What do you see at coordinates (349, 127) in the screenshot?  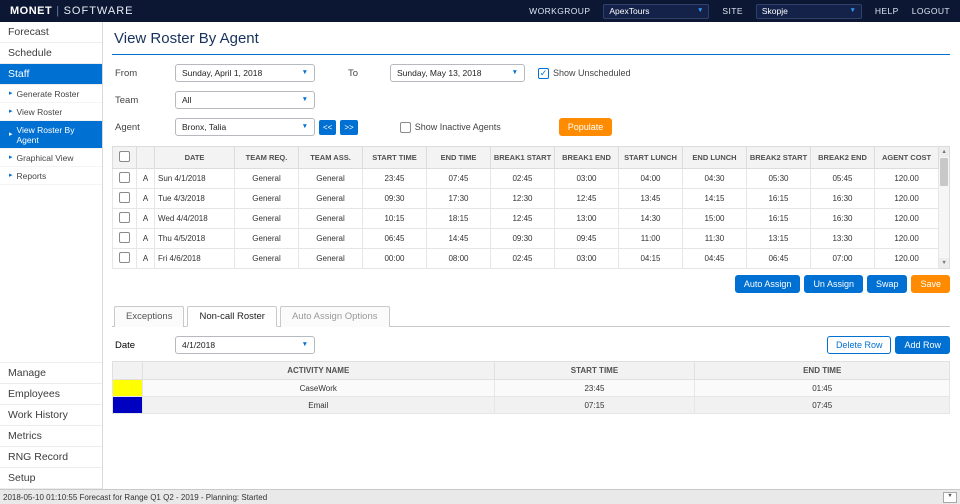 I see `next-agent-button: >>` at bounding box center [349, 127].